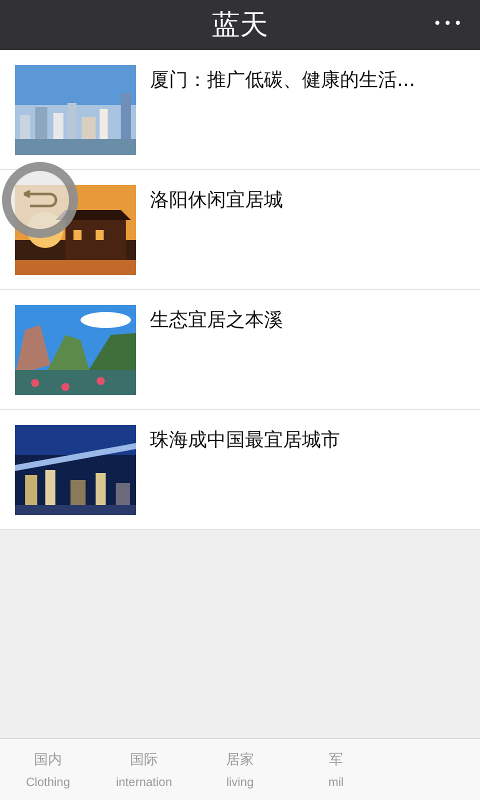 This screenshot has height=800, width=480. What do you see at coordinates (240, 25) in the screenshot?
I see `app-title: 蓝天` at bounding box center [240, 25].